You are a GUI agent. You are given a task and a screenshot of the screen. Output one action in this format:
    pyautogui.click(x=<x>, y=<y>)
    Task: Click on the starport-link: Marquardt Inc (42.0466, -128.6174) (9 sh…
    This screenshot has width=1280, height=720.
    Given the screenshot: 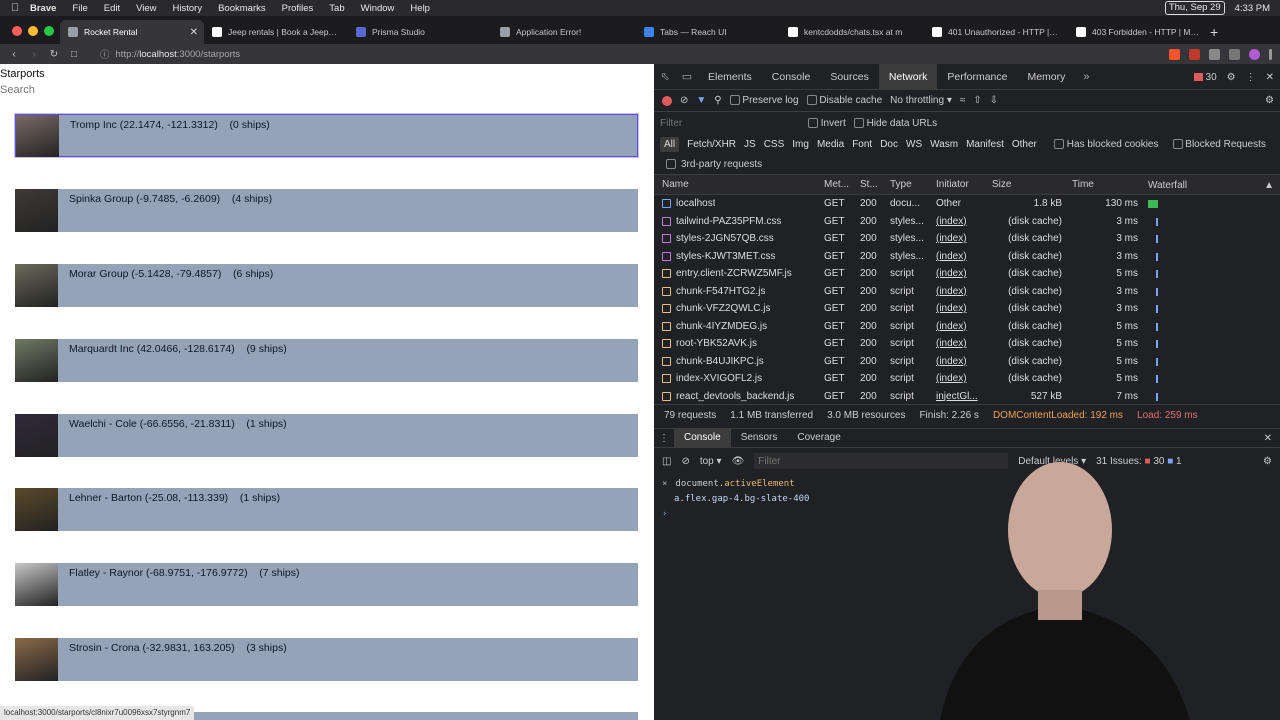 What is the action you would take?
    pyautogui.click(x=326, y=360)
    